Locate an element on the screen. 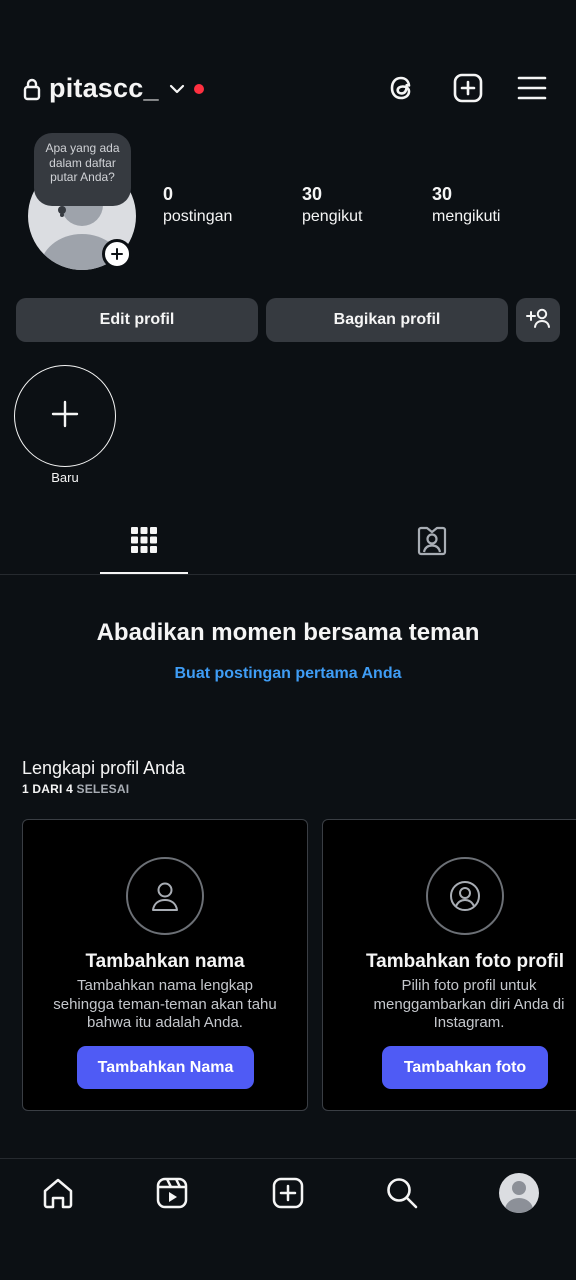  empty-state-title: Abadikan momen bersama teman is located at coordinates (288, 632).